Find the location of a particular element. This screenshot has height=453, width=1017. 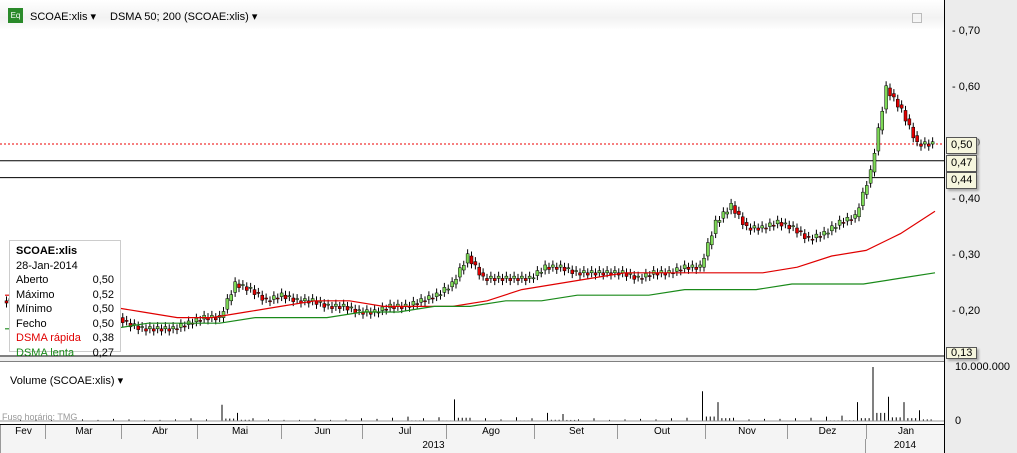

volume-zero-label: 0 is located at coordinates (958, 421).